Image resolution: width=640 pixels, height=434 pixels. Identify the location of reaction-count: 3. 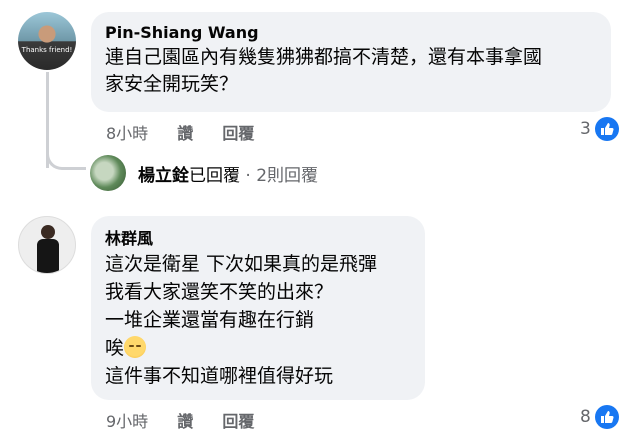
(585, 129).